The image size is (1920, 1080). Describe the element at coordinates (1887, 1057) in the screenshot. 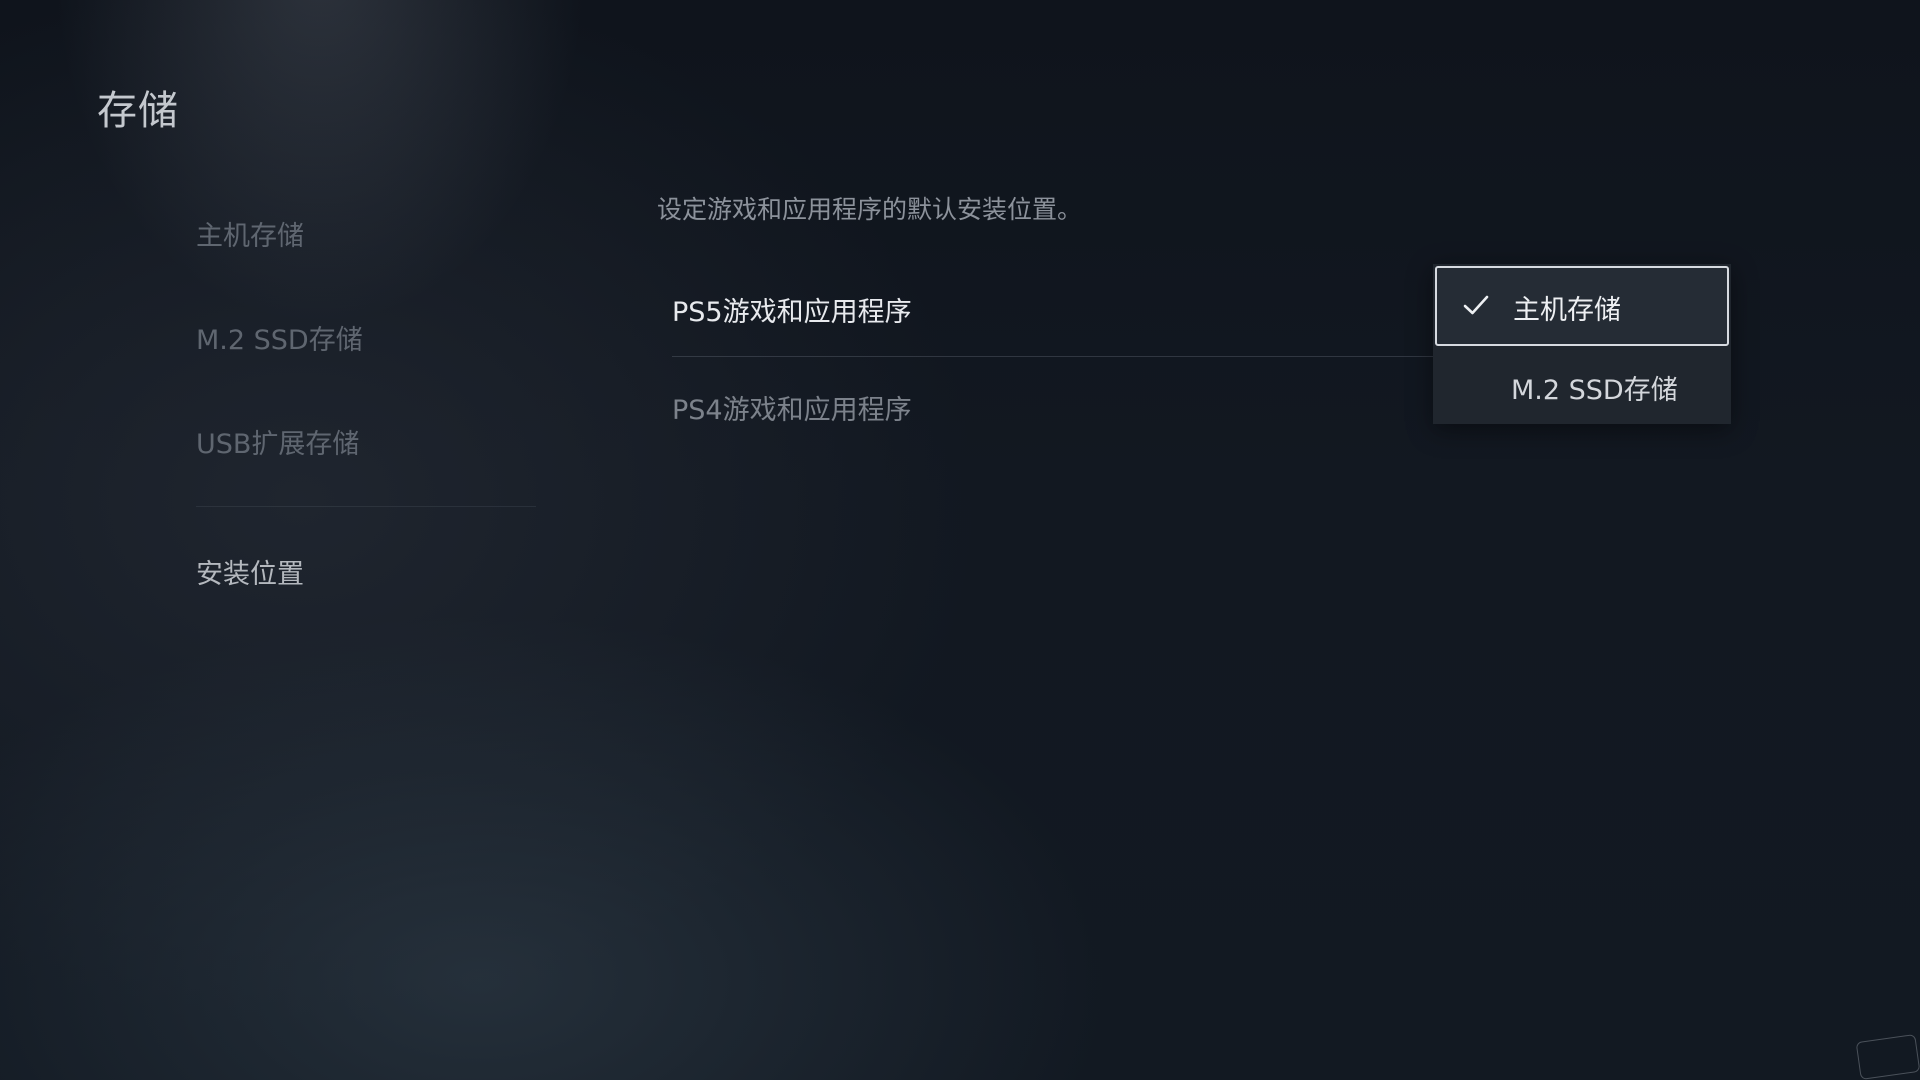

I see `watermark-logo` at that location.